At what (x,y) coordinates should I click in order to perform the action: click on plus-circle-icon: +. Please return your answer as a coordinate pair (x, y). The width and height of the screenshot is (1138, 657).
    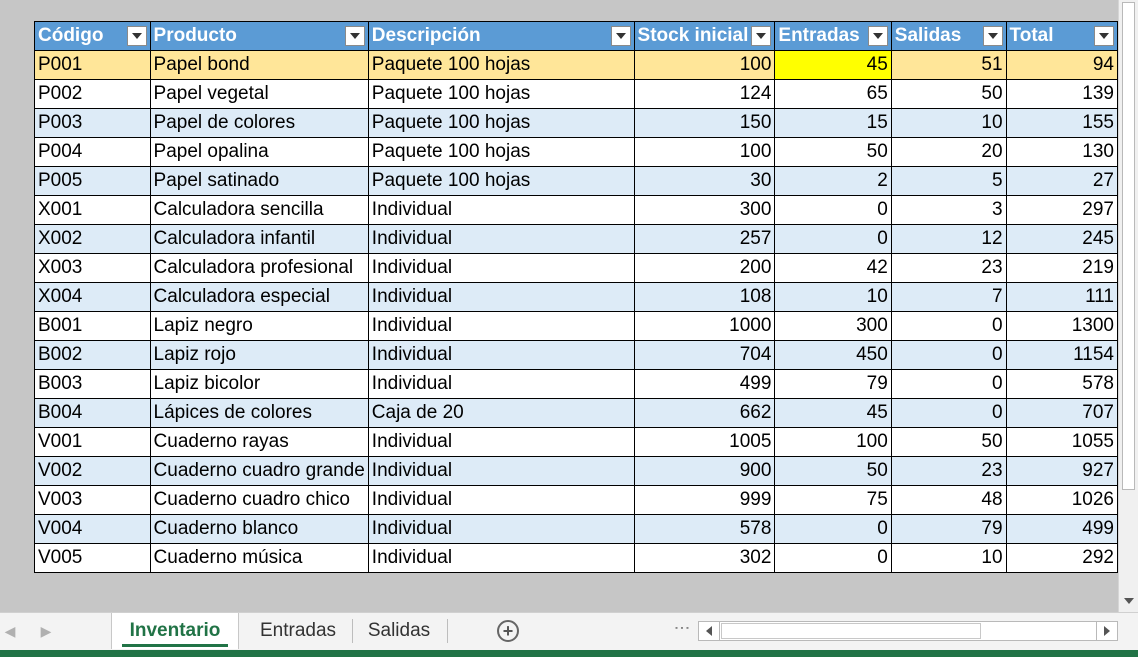
    Looking at the image, I should click on (508, 631).